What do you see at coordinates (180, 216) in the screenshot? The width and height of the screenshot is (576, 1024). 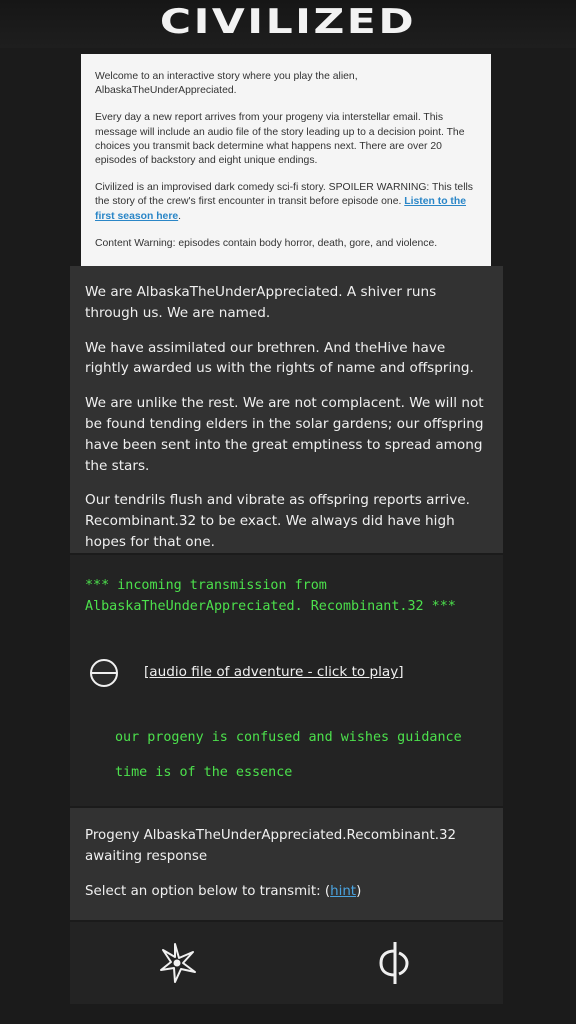 I see `intro-paragraph-3-end: .` at bounding box center [180, 216].